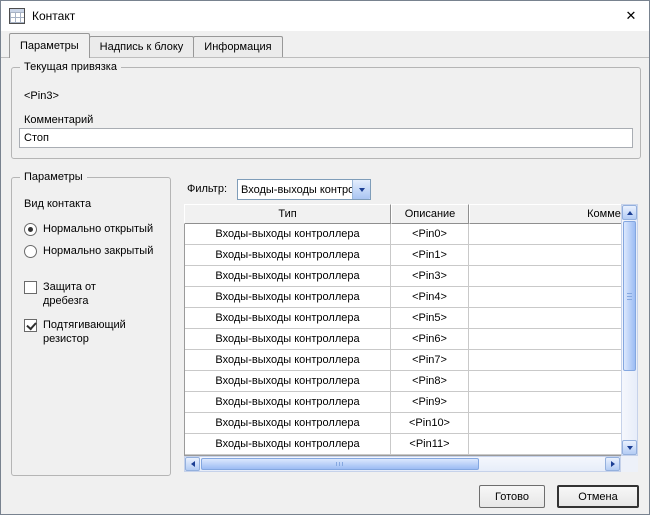 This screenshot has width=650, height=515. I want to click on contact-kind-label: Вид контакта, so click(58, 204).